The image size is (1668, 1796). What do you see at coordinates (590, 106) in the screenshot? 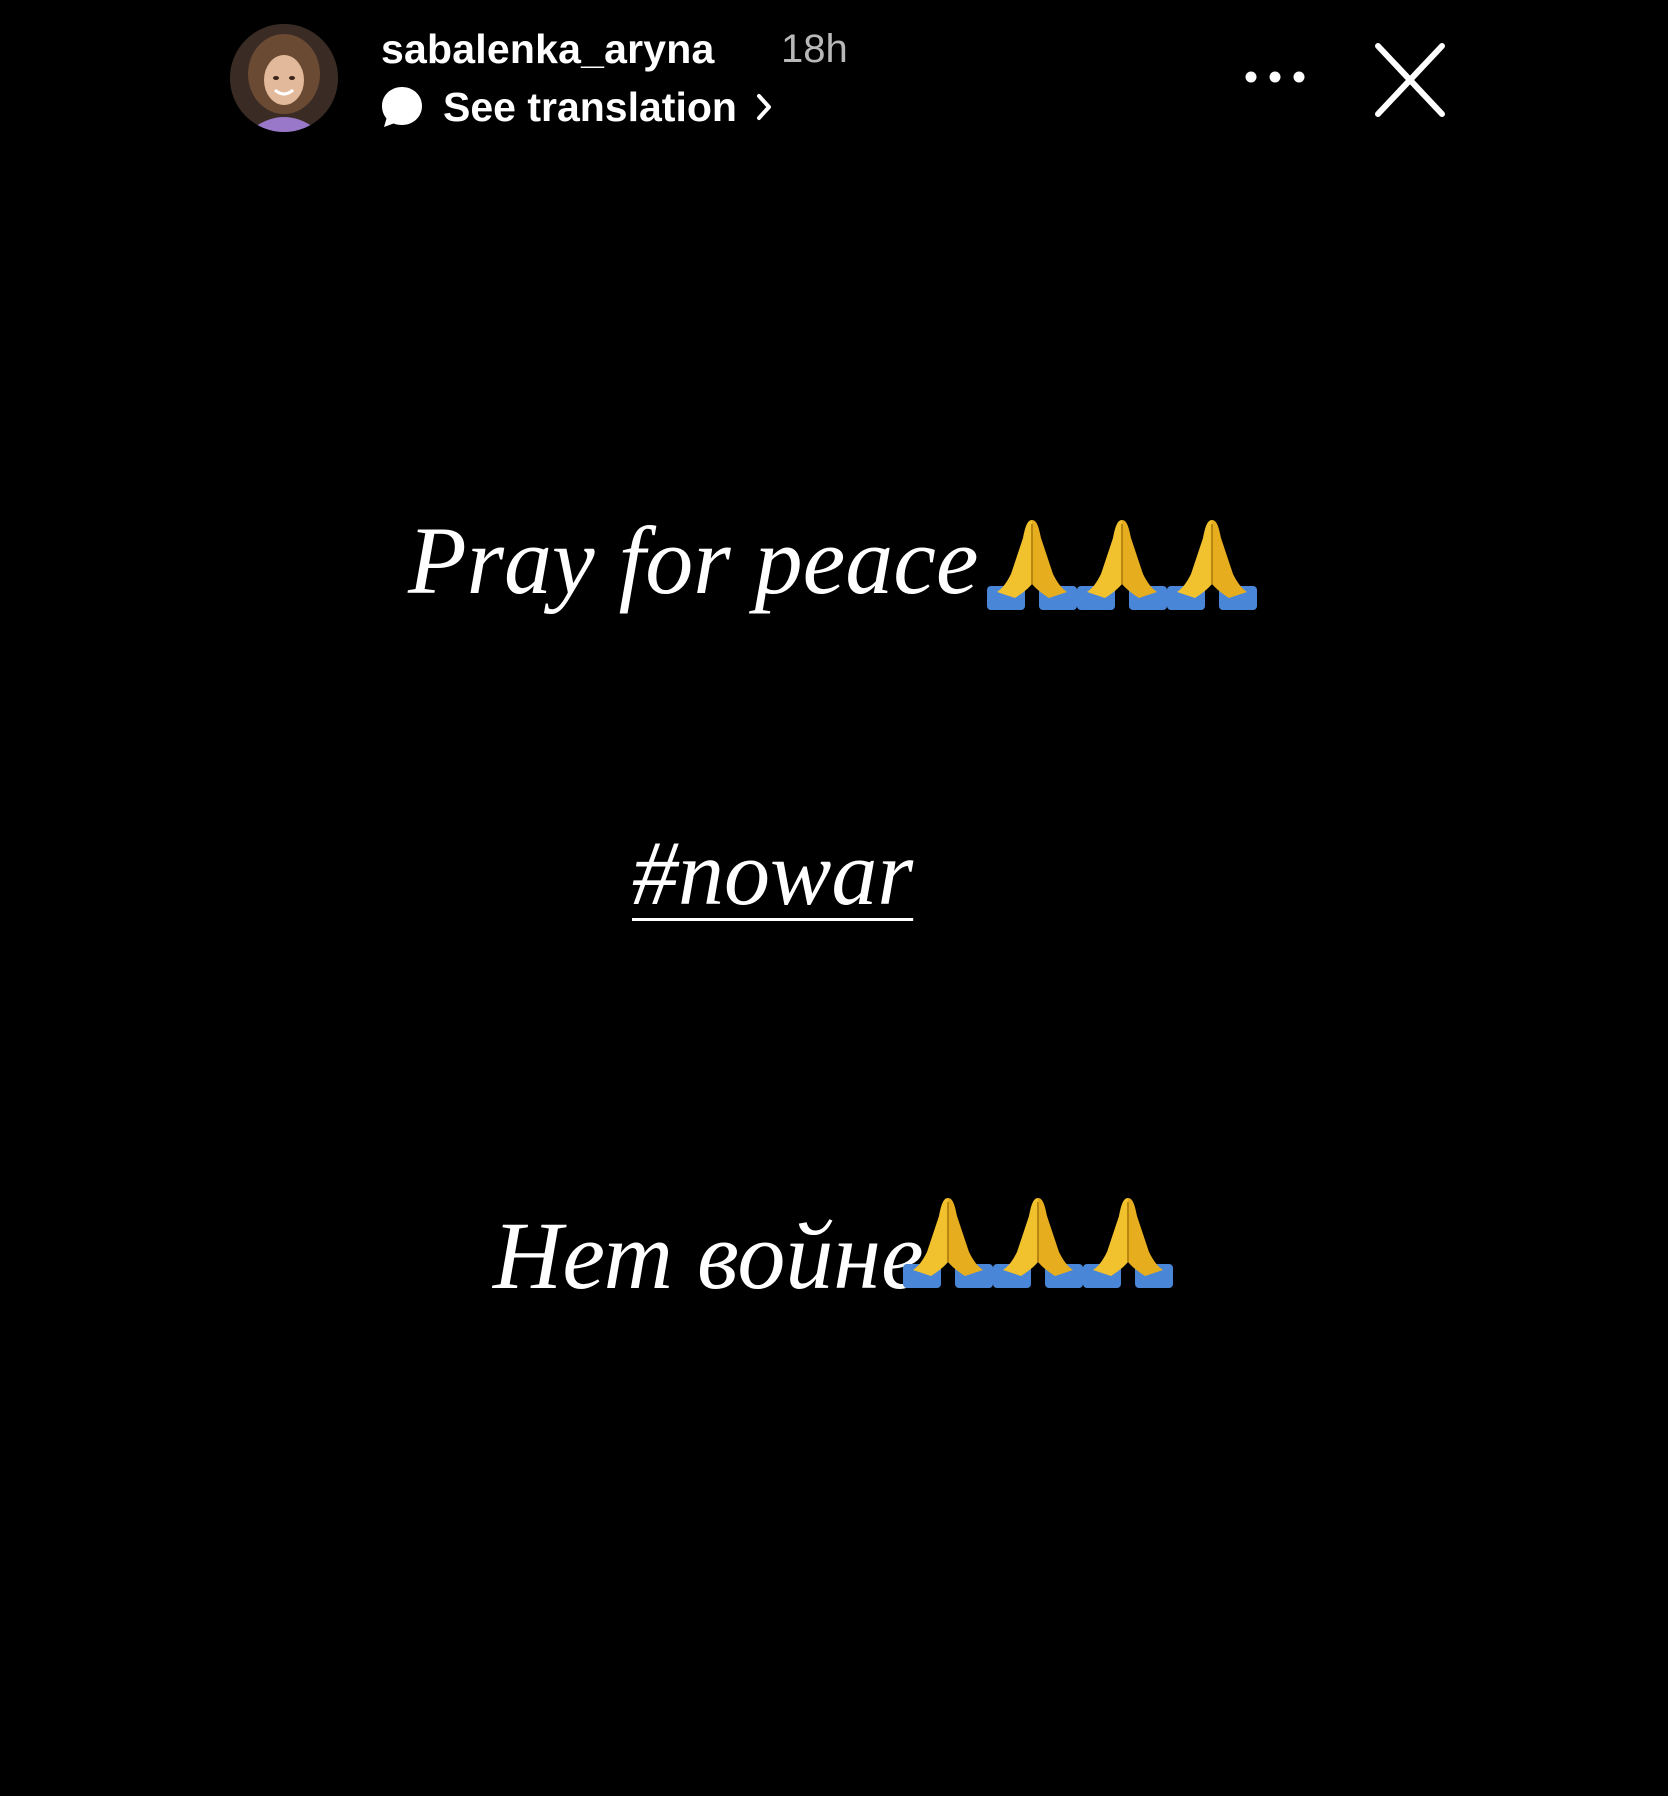
I see `see-translation-label: See translation` at bounding box center [590, 106].